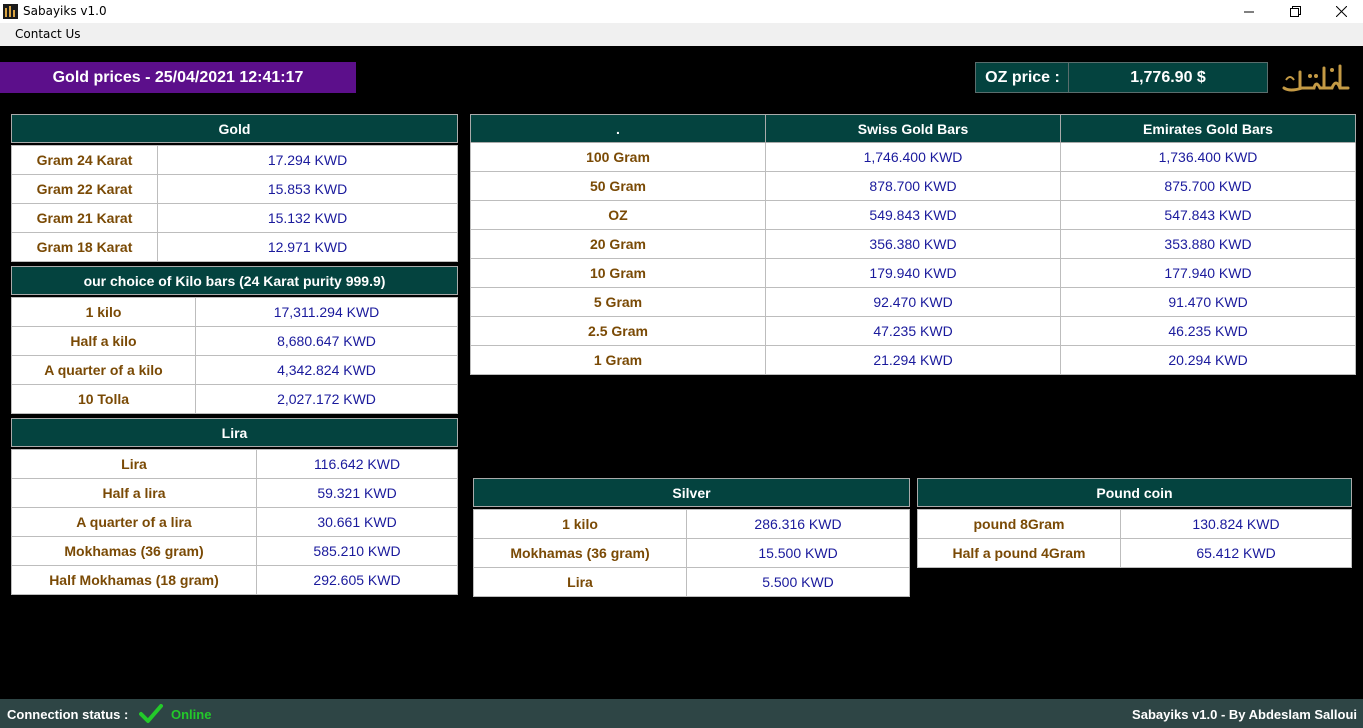  What do you see at coordinates (1019, 524) in the screenshot?
I see `pound-label: pound 8Gram` at bounding box center [1019, 524].